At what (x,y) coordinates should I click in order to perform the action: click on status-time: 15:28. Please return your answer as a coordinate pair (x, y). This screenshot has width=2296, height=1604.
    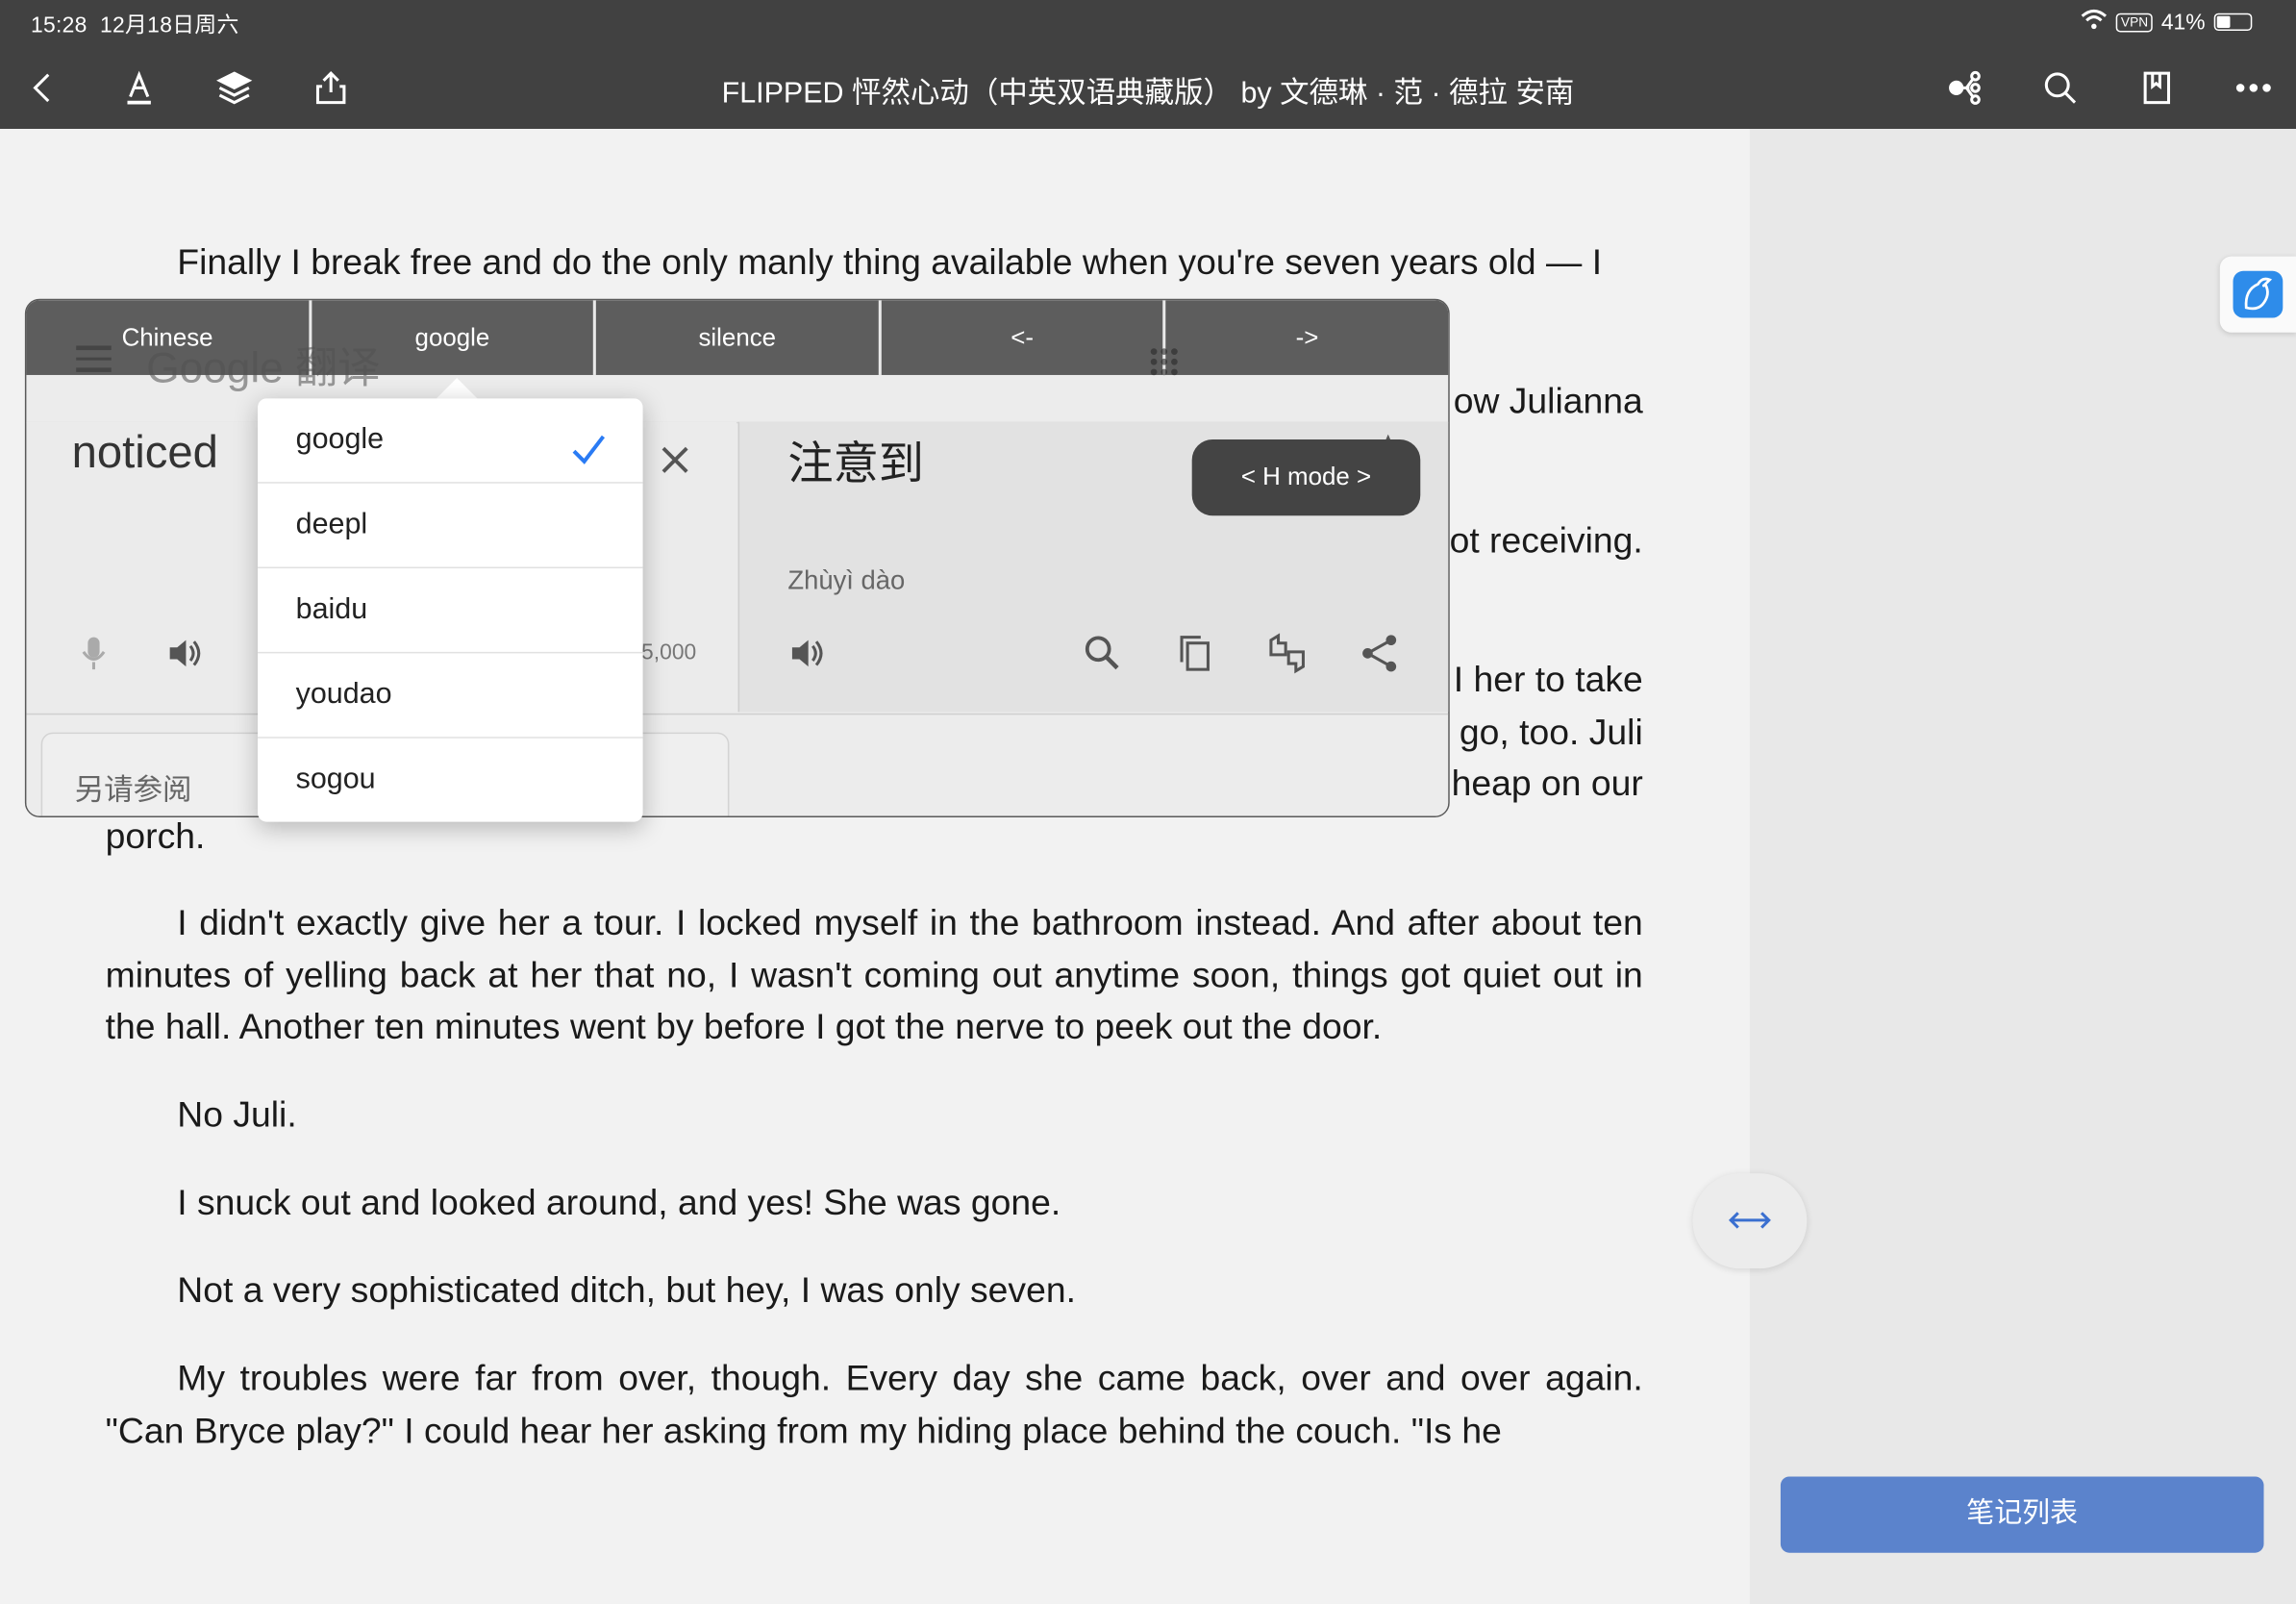
    Looking at the image, I should click on (58, 25).